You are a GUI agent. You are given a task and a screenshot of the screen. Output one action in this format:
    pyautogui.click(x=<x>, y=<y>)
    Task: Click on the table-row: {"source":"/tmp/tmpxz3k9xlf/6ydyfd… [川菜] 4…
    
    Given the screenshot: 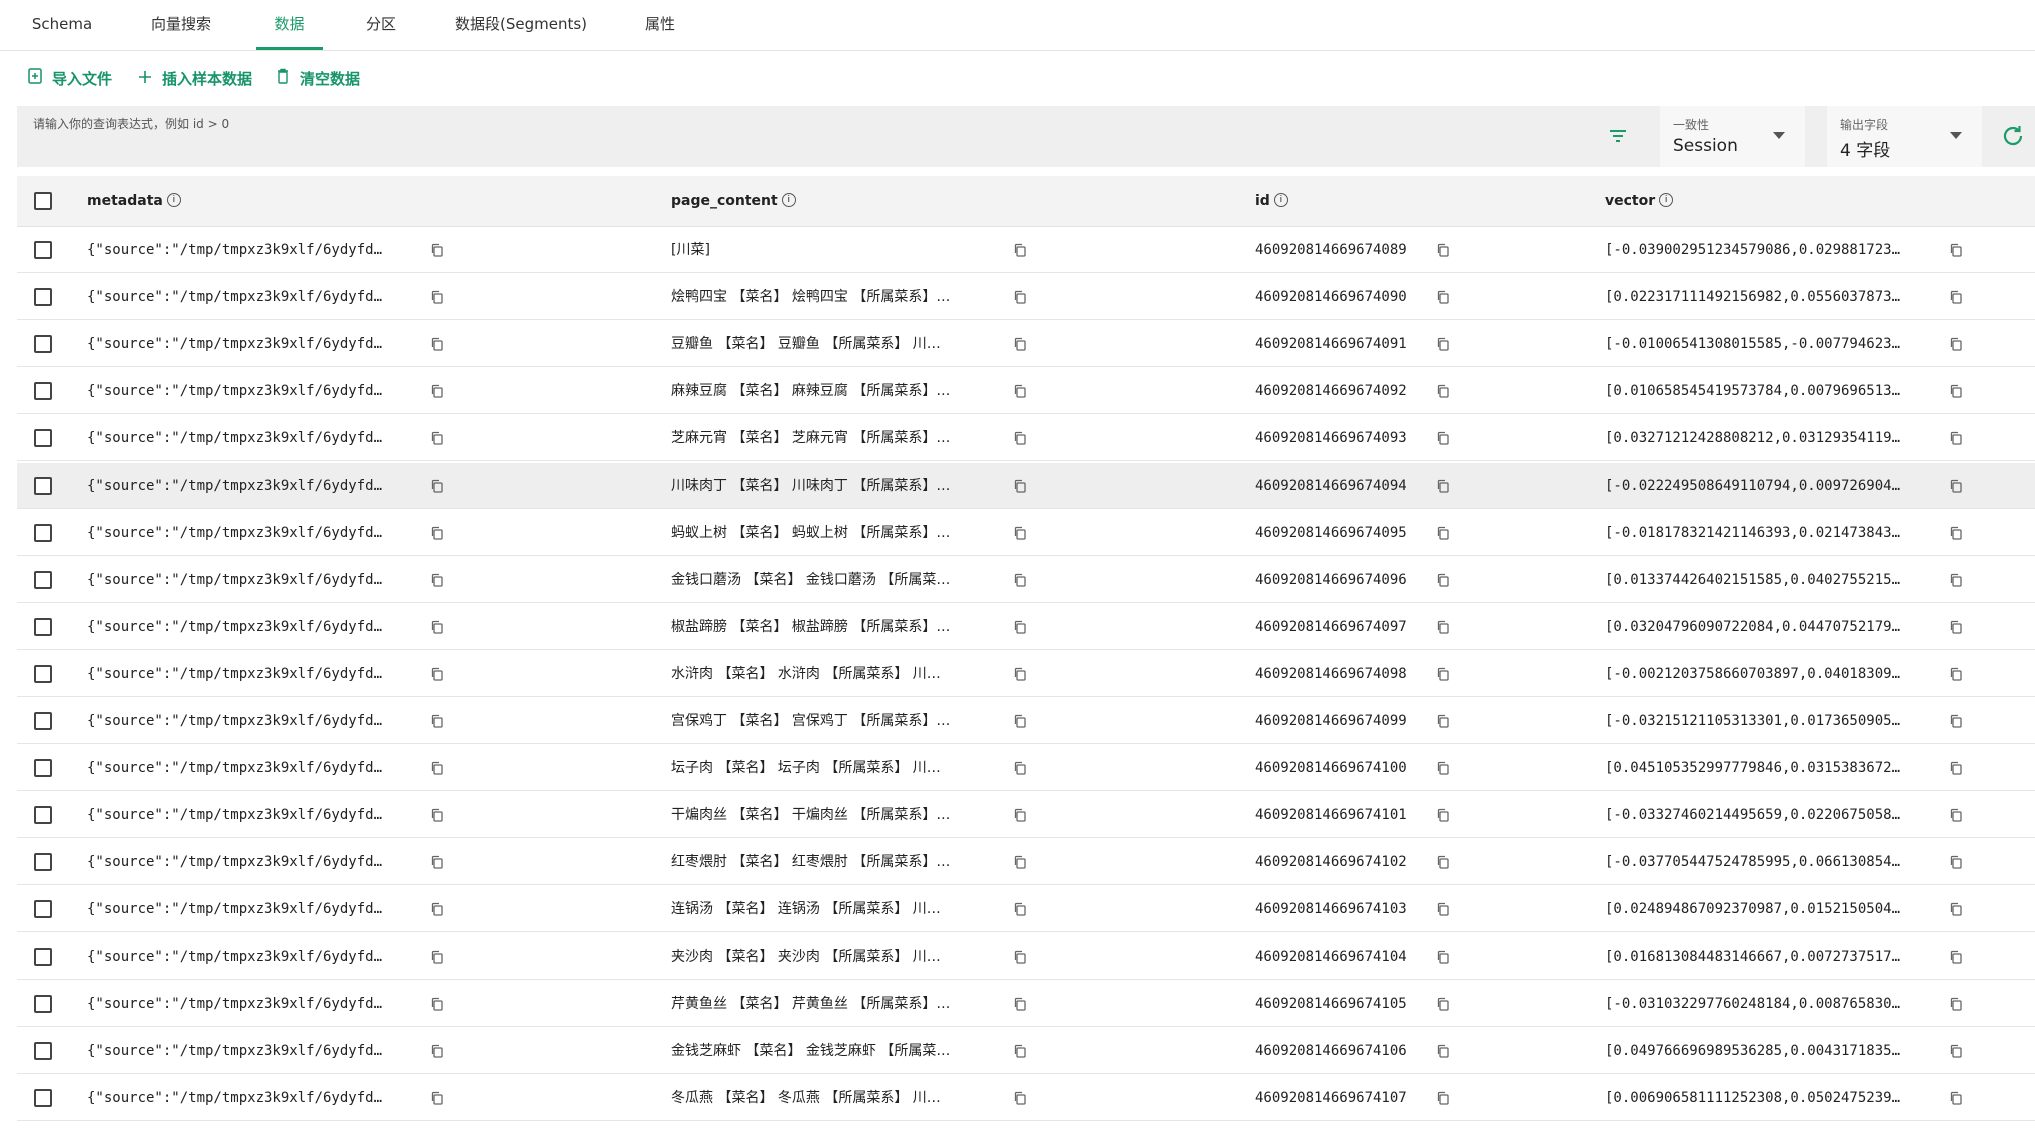 What is the action you would take?
    pyautogui.click(x=1026, y=250)
    